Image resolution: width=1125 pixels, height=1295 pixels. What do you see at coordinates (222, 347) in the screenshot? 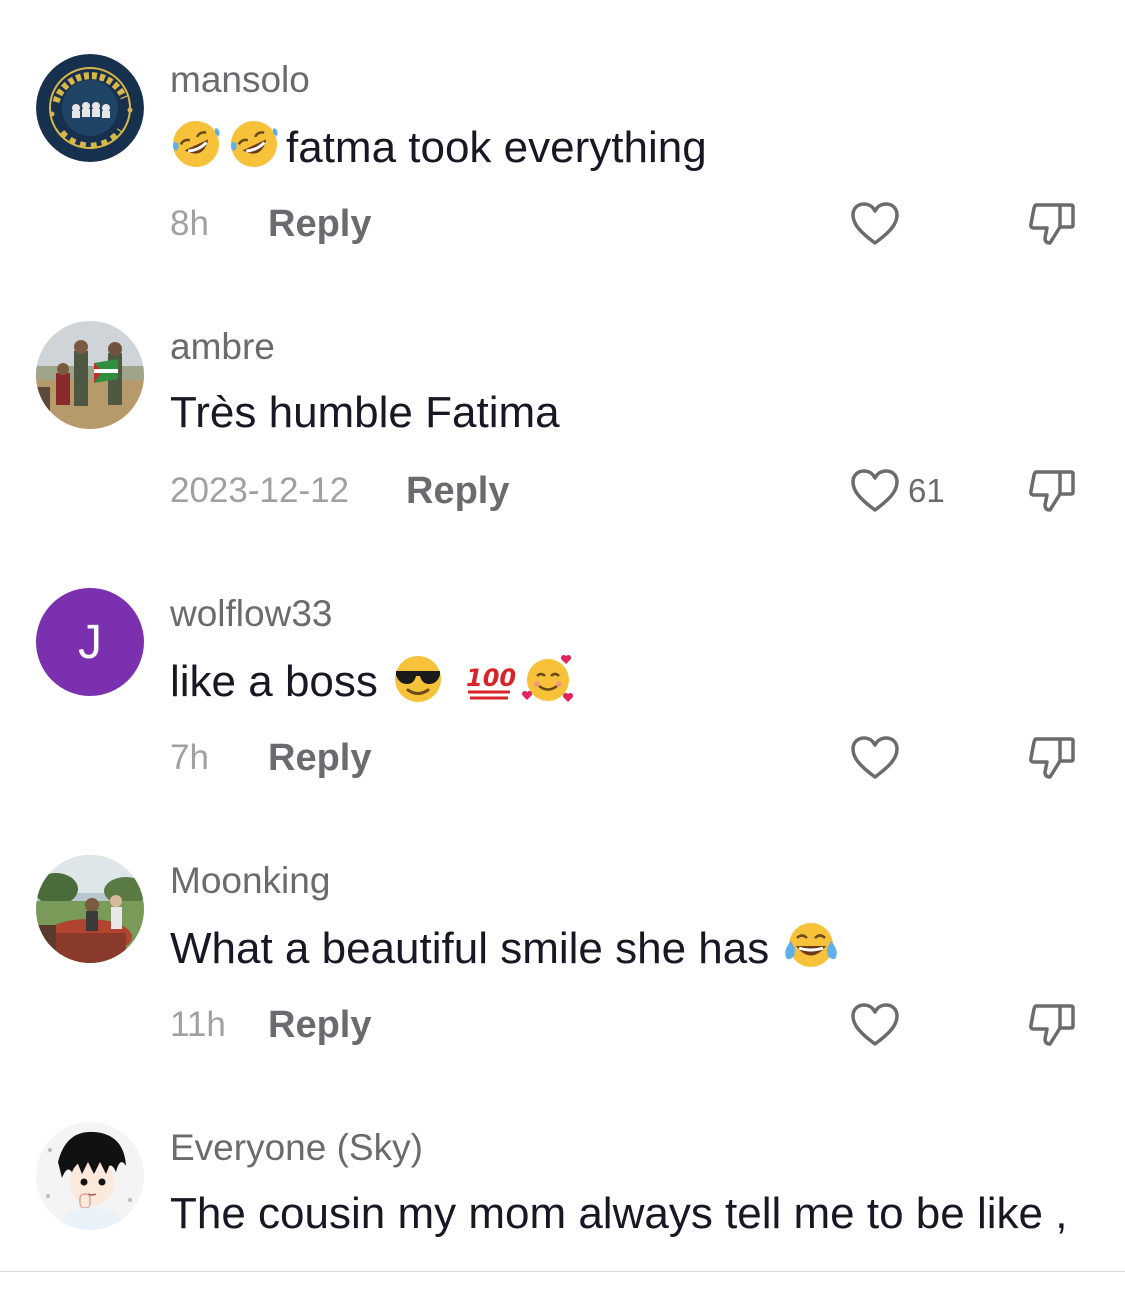
I see `comment-username: ambre` at bounding box center [222, 347].